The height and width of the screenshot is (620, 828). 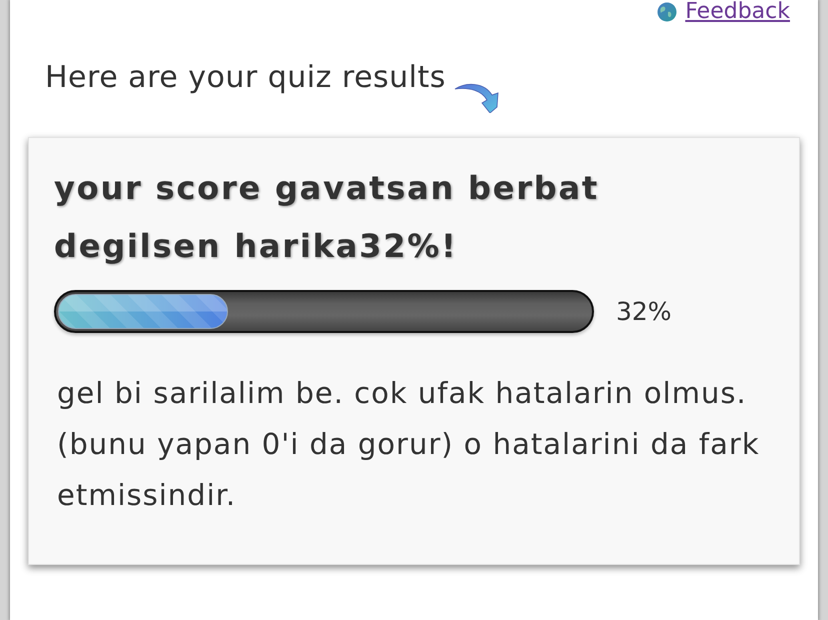 What do you see at coordinates (327, 217) in the screenshot?
I see `score-title: your score gavatsan berbat degilsen harika32%!` at bounding box center [327, 217].